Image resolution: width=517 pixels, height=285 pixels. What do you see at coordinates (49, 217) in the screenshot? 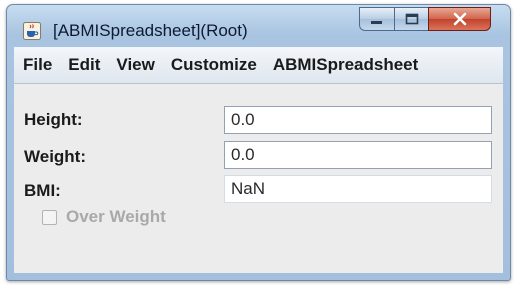
I see `overweight-checkbox` at bounding box center [49, 217].